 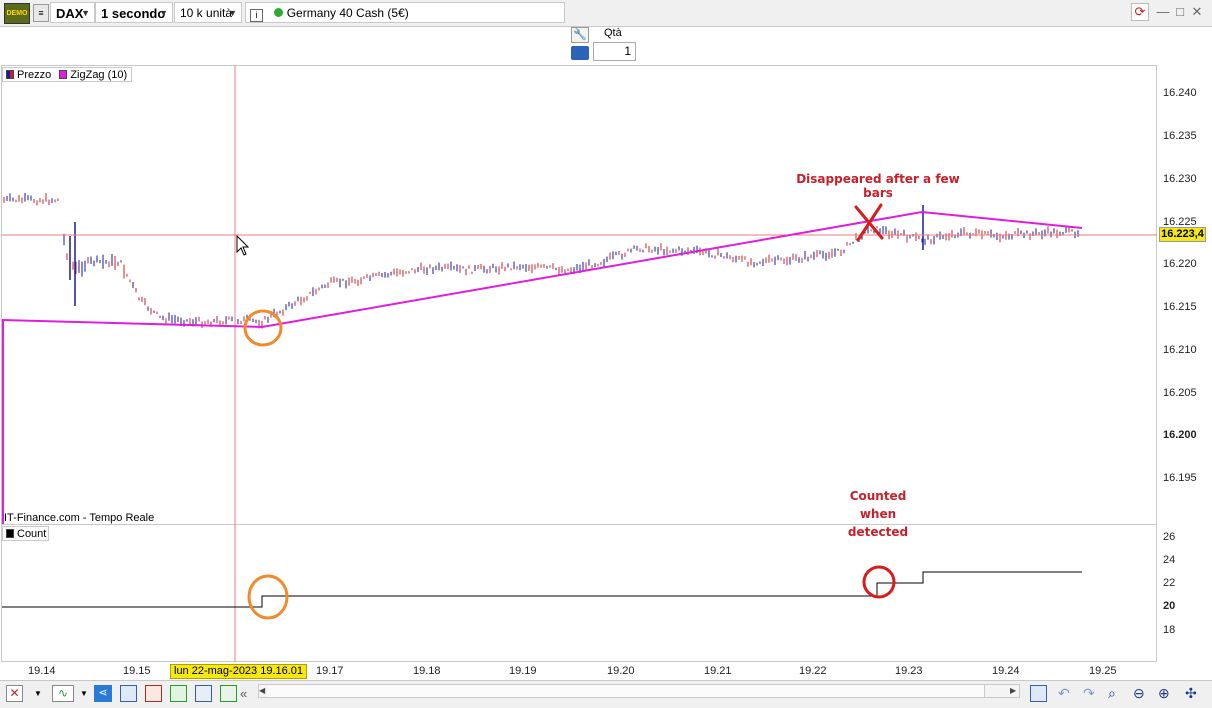 I want to click on zigzag-swatch, so click(x=63, y=74).